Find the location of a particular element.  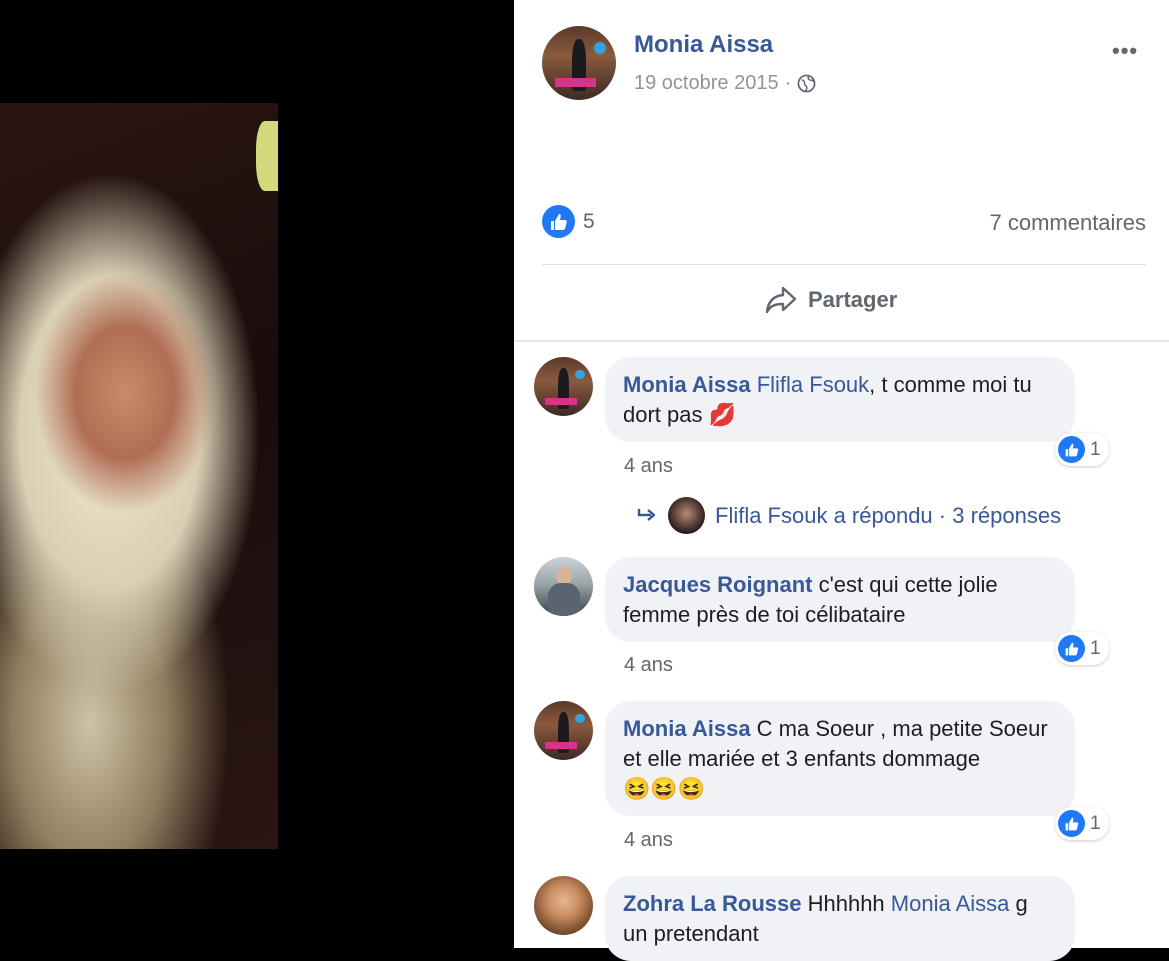

reply-arrow-icon is located at coordinates (646, 514).